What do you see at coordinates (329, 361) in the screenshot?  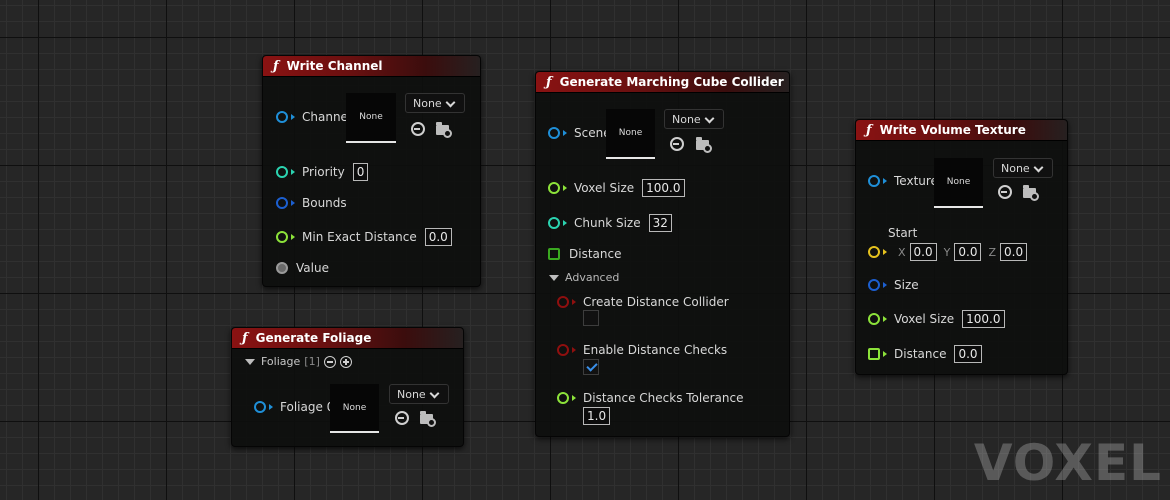 I see `remove-element-icon` at bounding box center [329, 361].